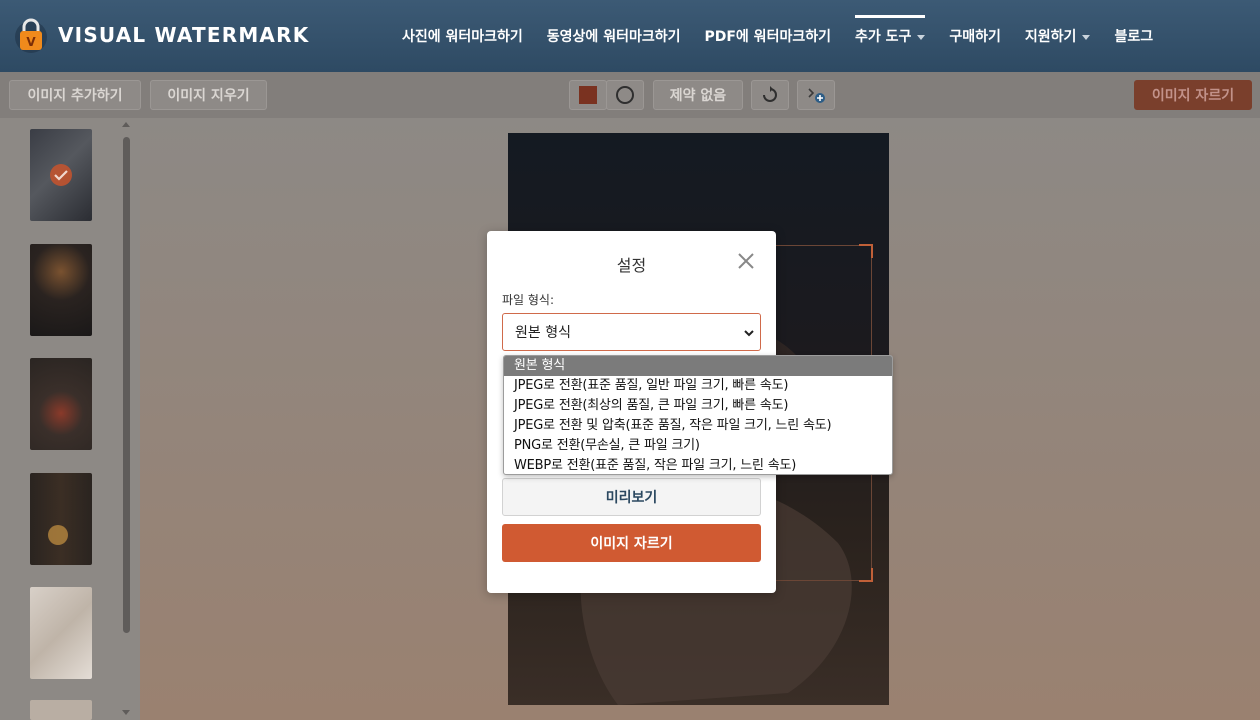 The width and height of the screenshot is (1260, 720). I want to click on rotate-icon, so click(770, 94).